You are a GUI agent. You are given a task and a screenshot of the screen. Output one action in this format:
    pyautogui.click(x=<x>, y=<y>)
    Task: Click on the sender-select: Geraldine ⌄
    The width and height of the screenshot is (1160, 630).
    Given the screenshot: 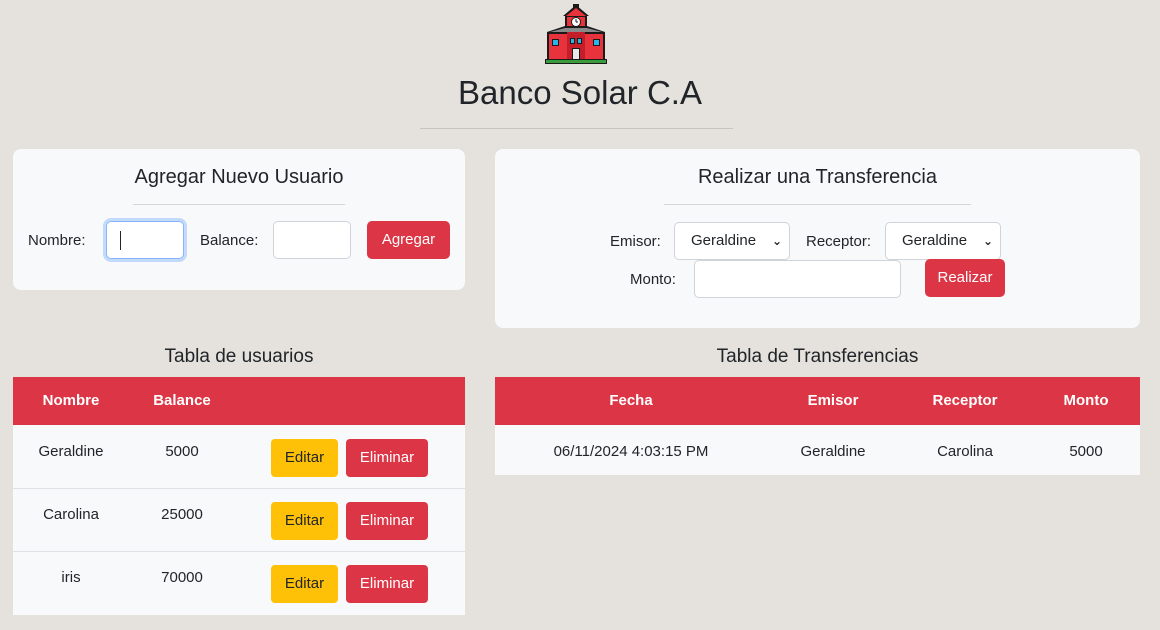 What is the action you would take?
    pyautogui.click(x=732, y=241)
    